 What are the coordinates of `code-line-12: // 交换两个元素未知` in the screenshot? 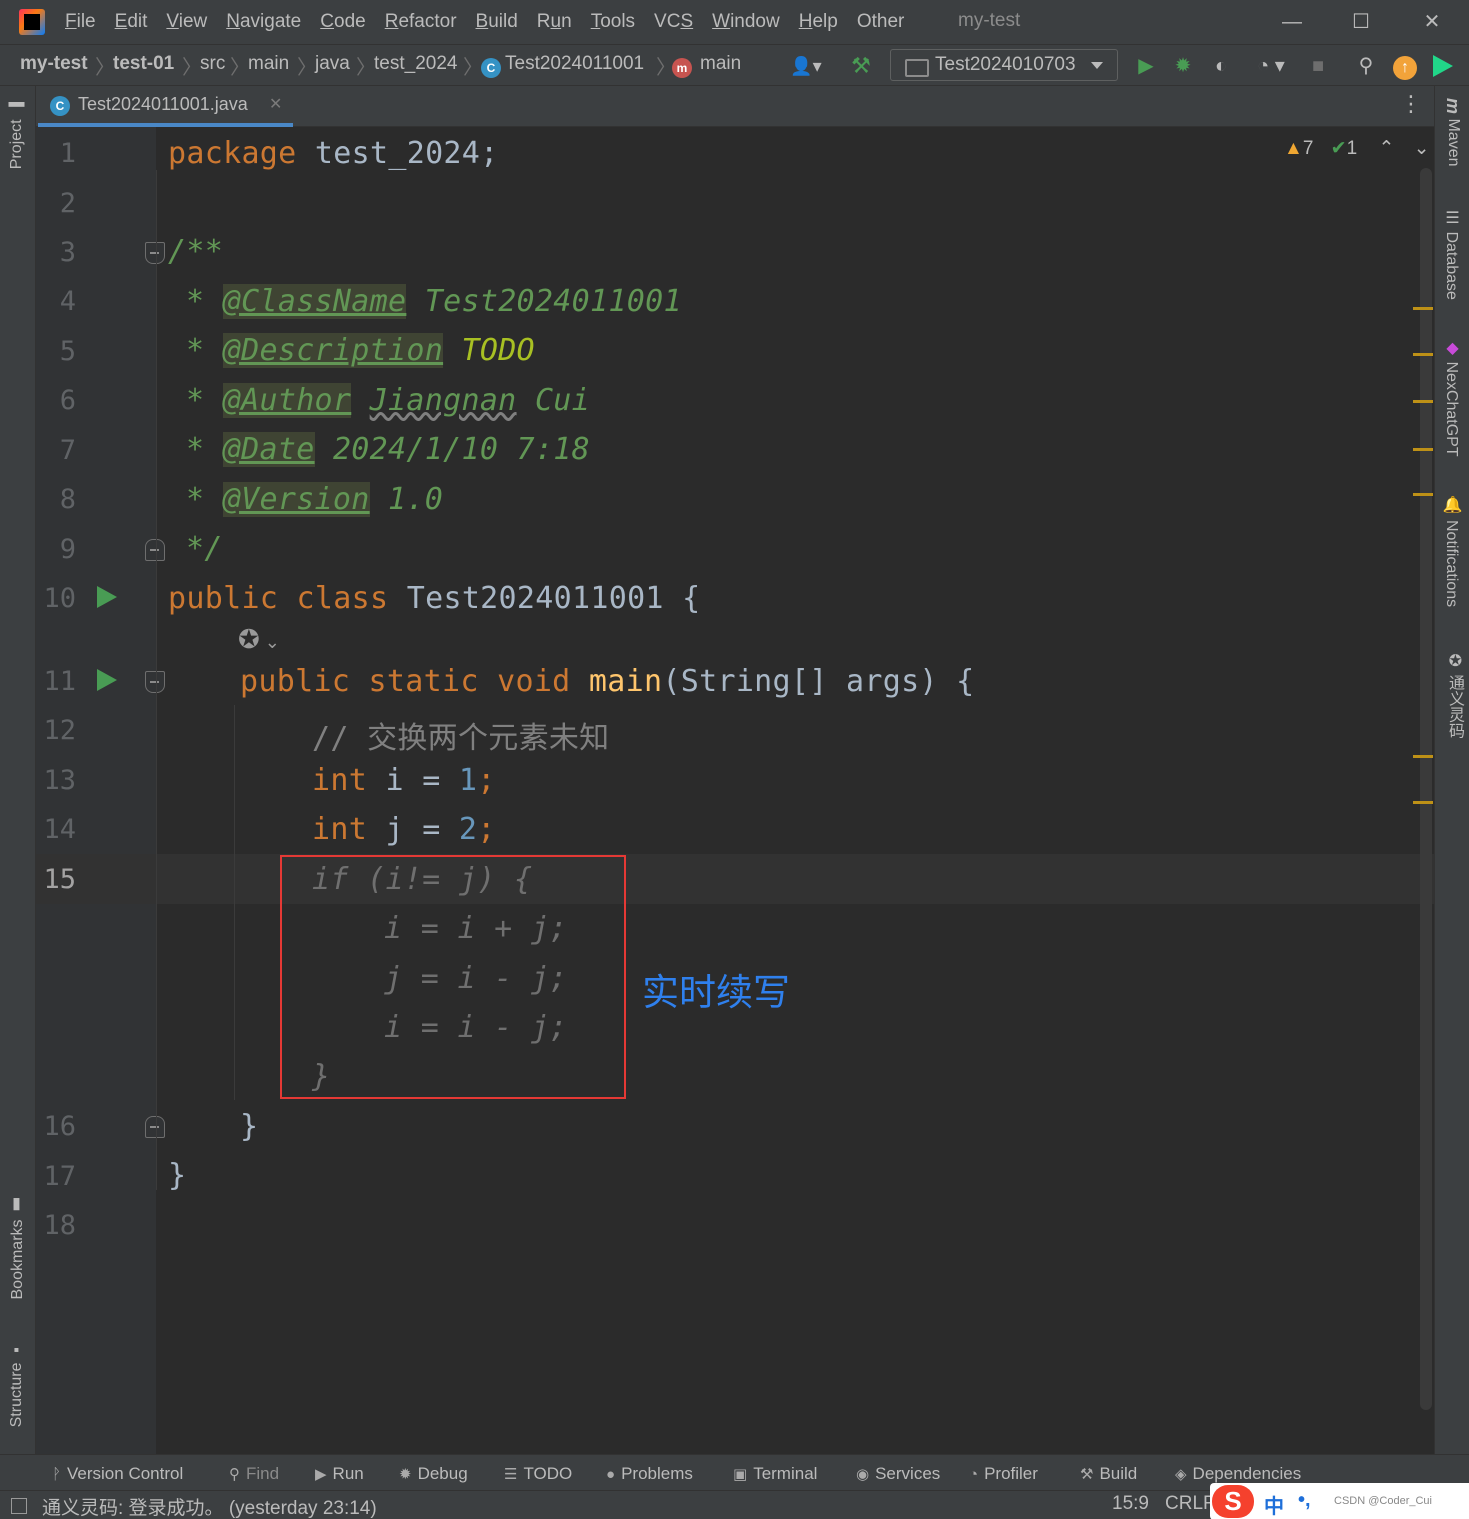 It's located at (461, 738).